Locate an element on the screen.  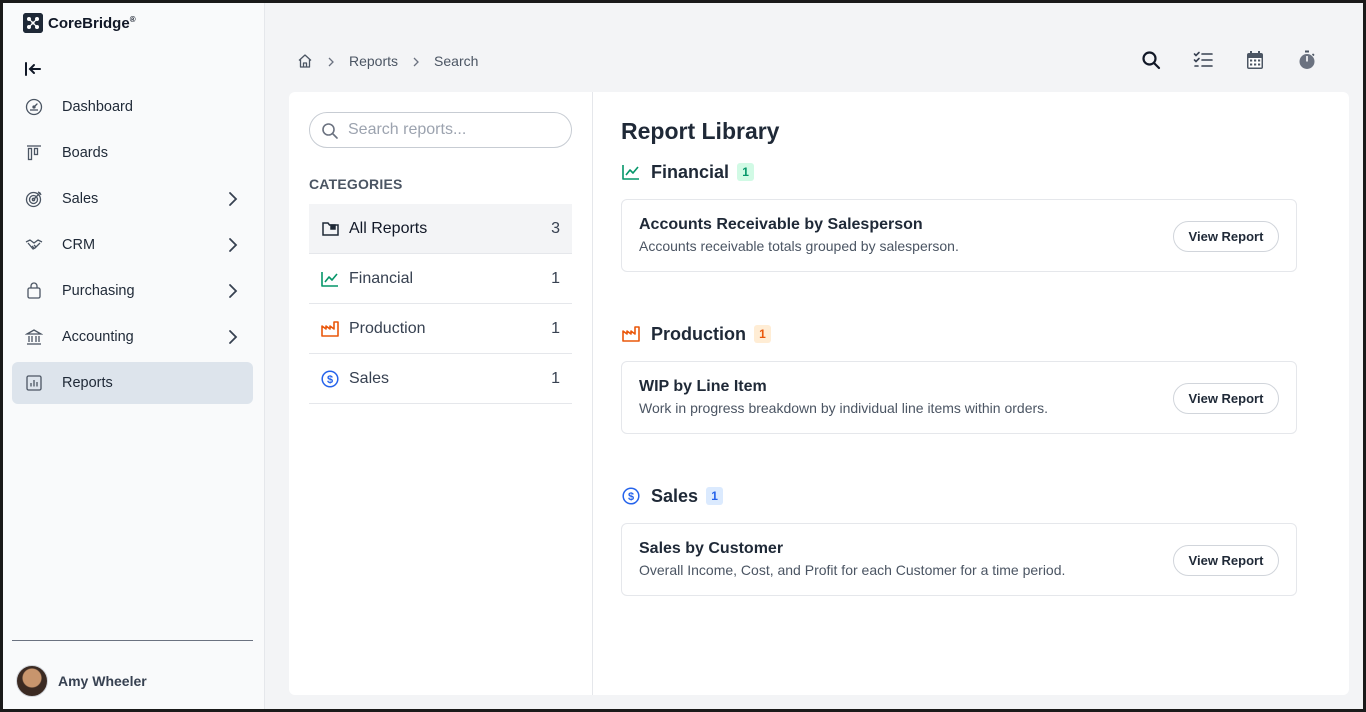
breadcrumb-current: Search is located at coordinates (456, 61).